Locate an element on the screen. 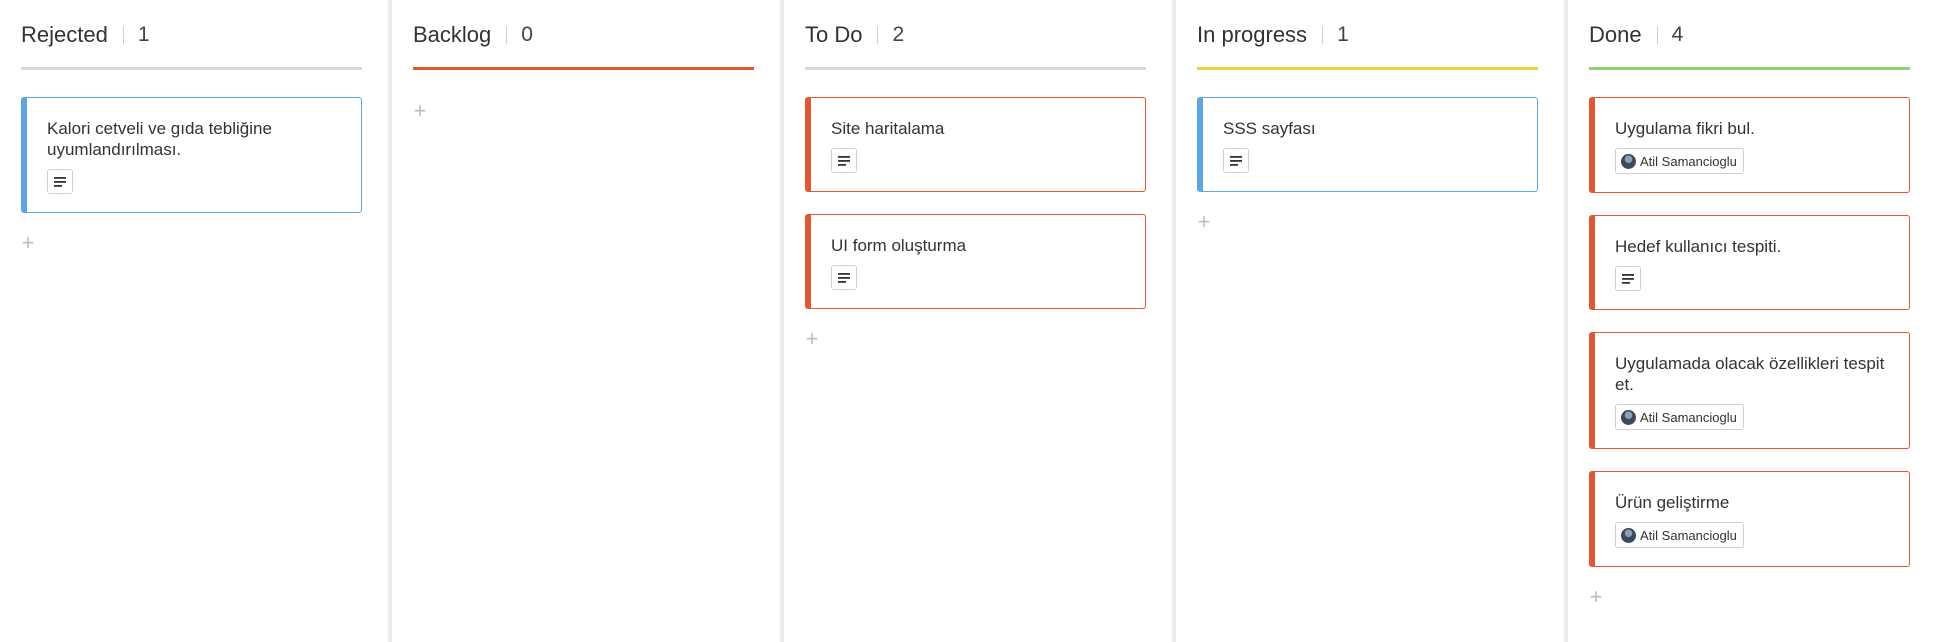 The width and height of the screenshot is (1936, 642). task-card-title: Ürün geliştirme is located at coordinates (1672, 502).